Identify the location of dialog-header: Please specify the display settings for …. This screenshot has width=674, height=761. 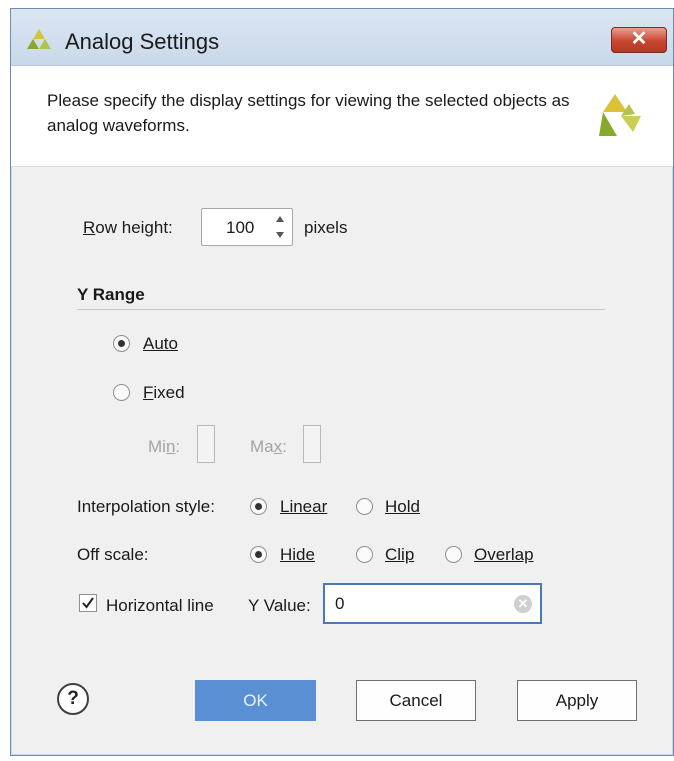
(342, 116).